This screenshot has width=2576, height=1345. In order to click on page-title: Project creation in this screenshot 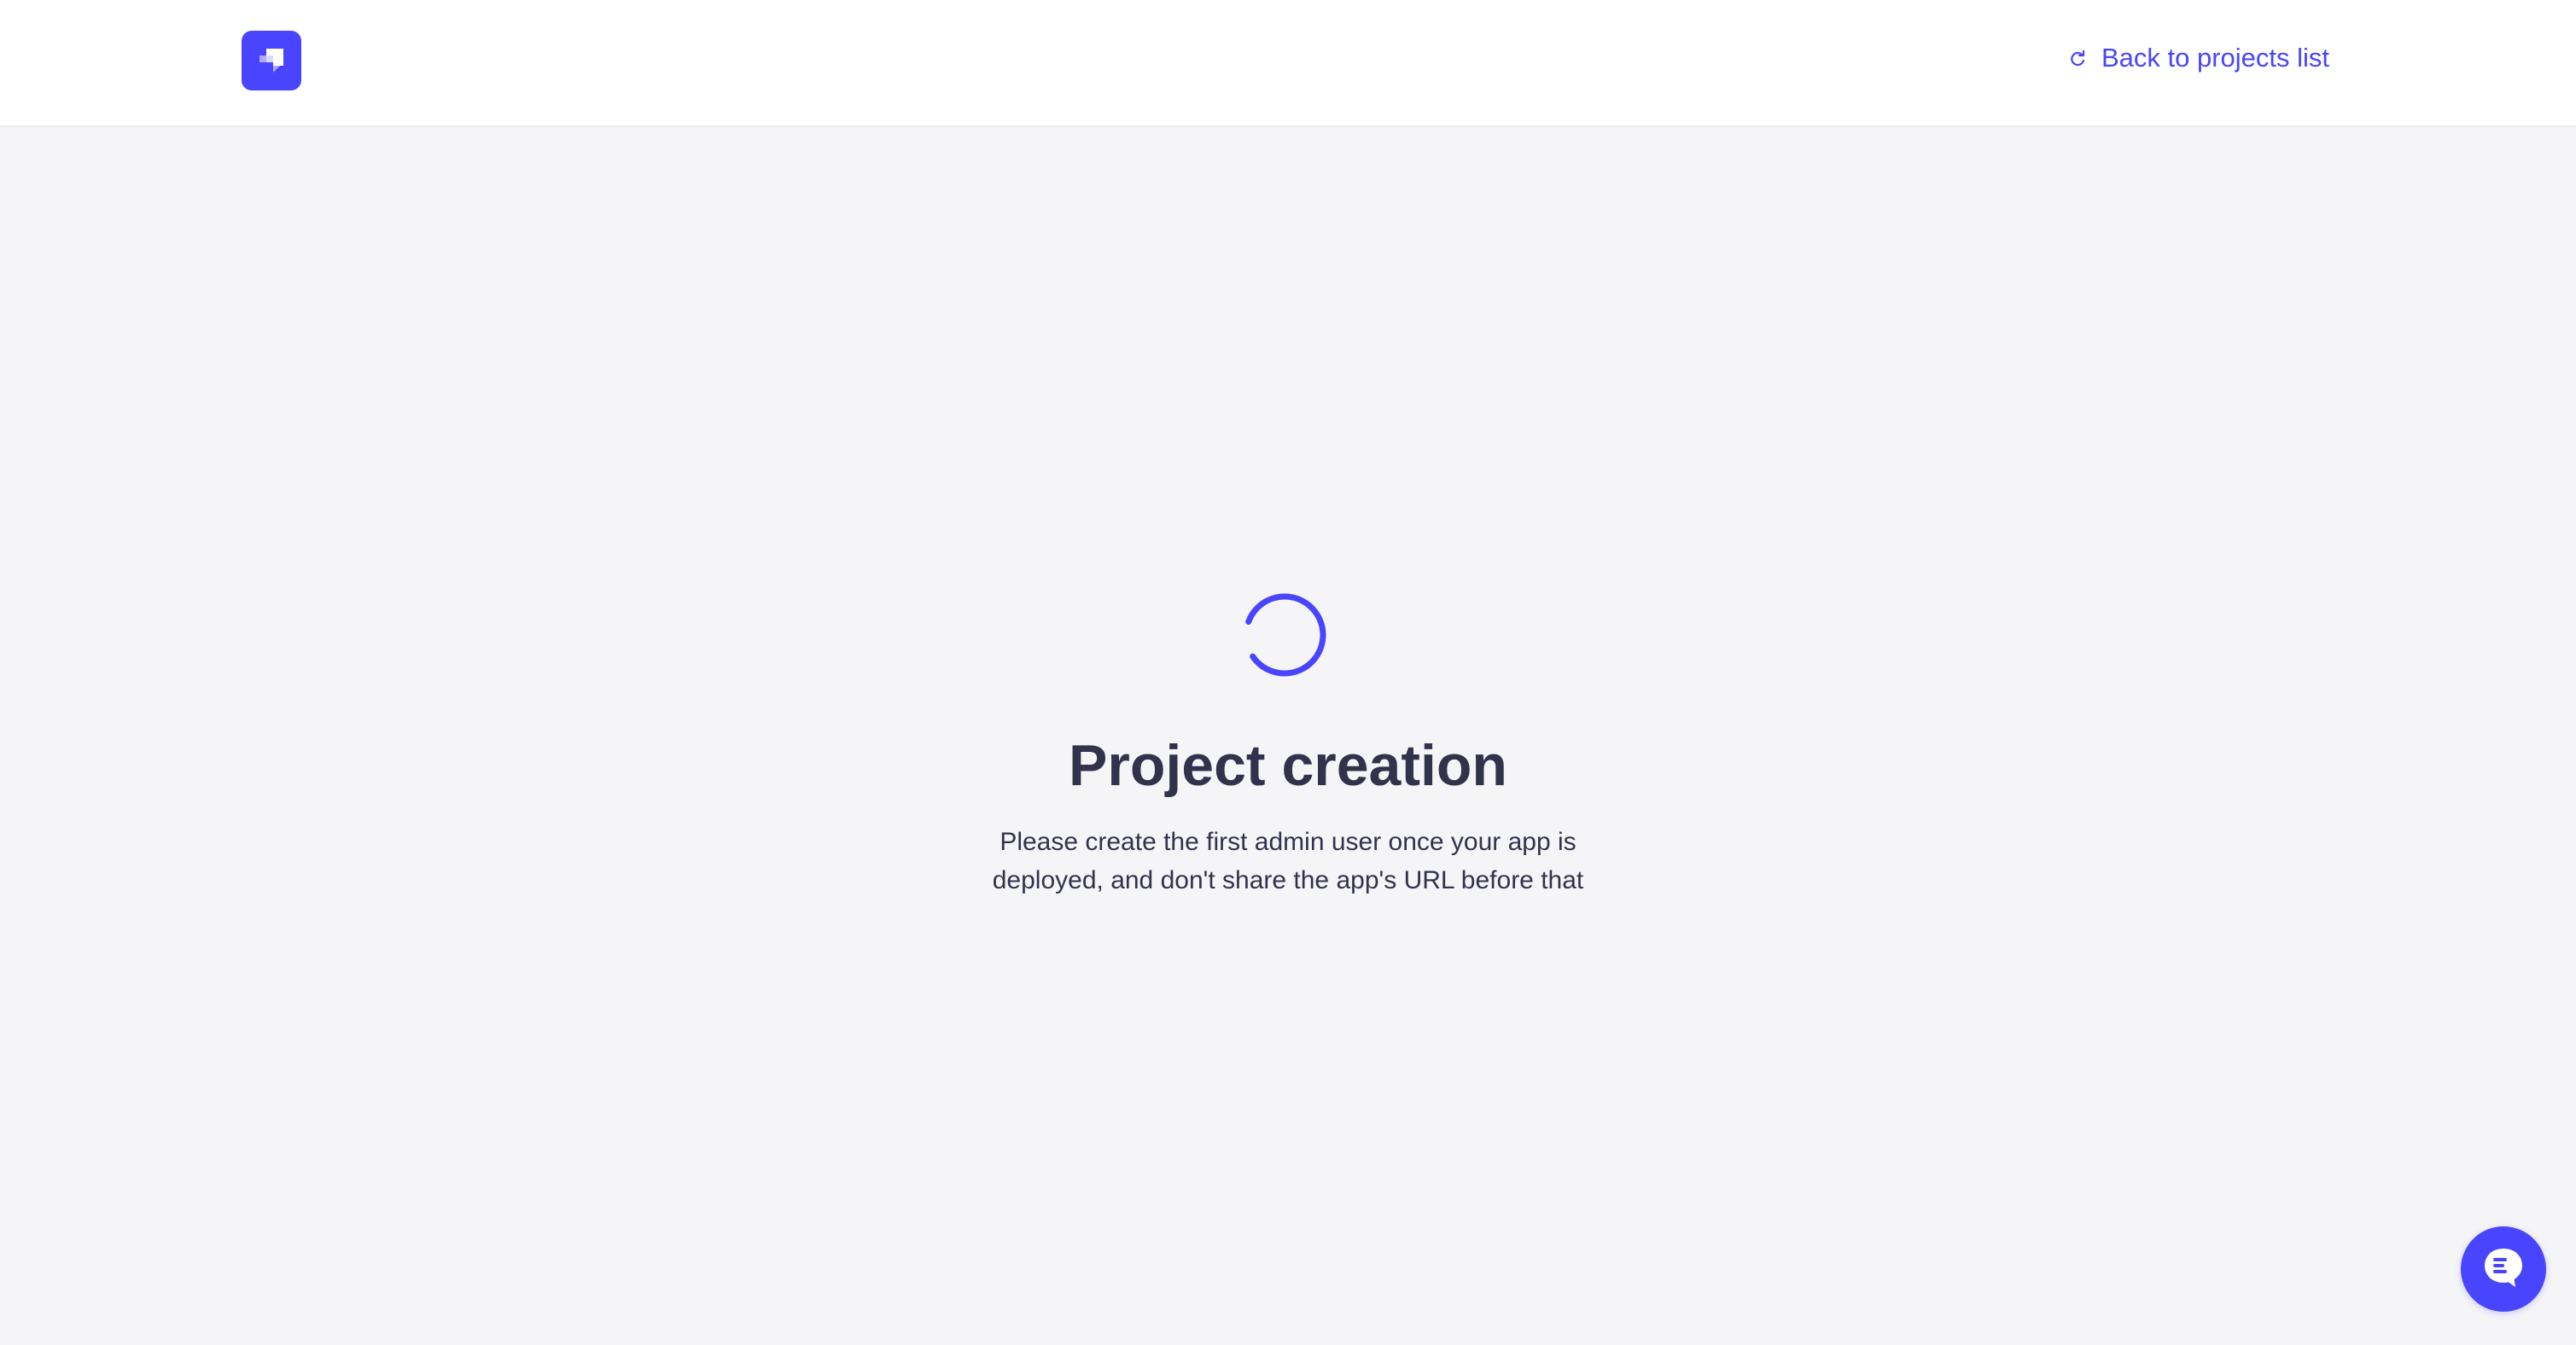, I will do `click(1288, 765)`.